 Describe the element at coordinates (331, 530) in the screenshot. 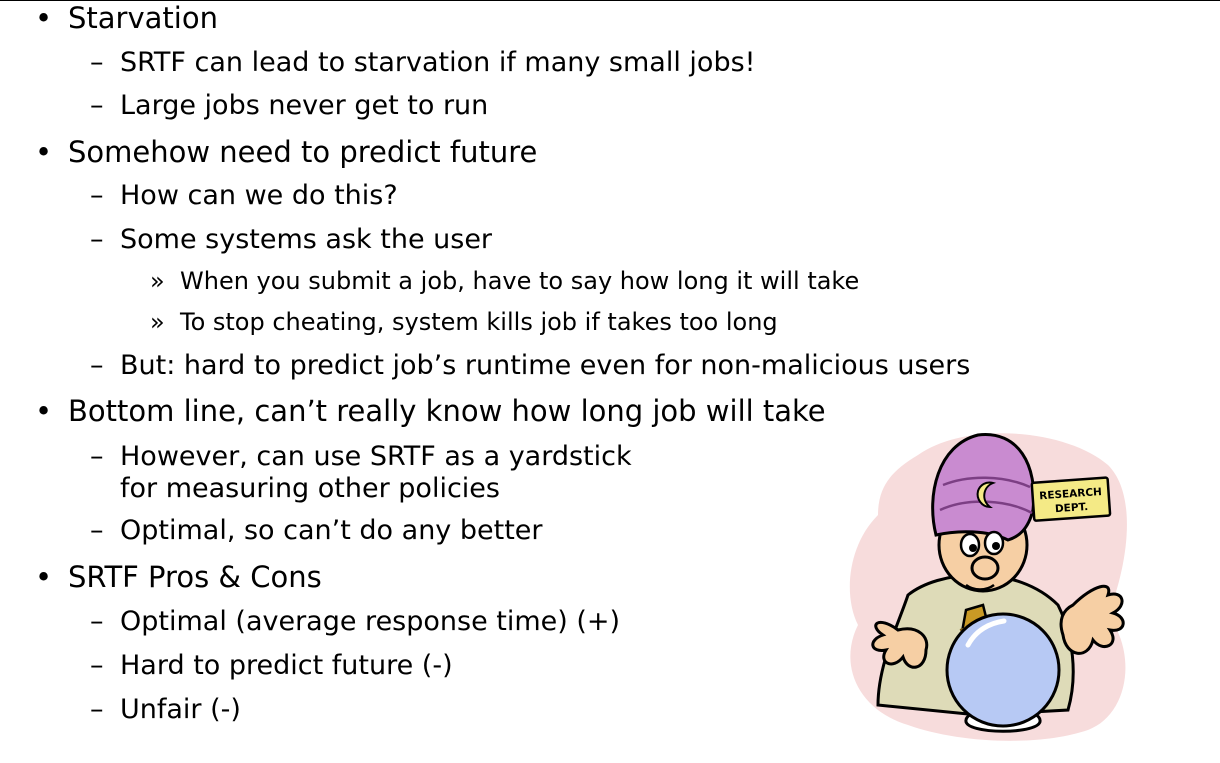

I see `sub-bullet-text: Optimal, so can’t do any better` at that location.